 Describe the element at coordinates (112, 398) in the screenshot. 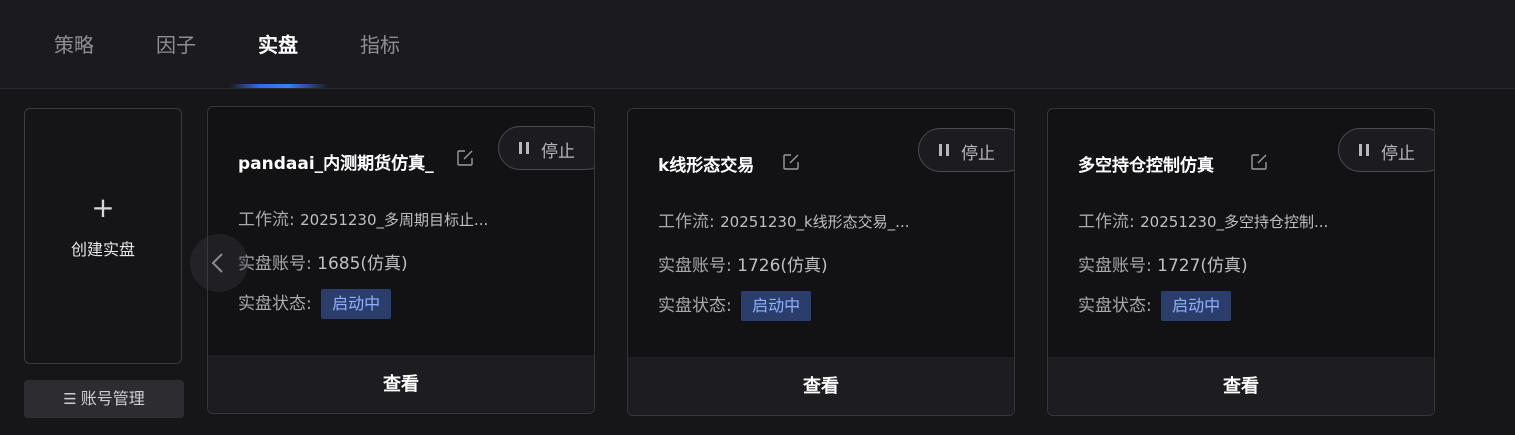

I see `account-management-label: 账号管理` at that location.